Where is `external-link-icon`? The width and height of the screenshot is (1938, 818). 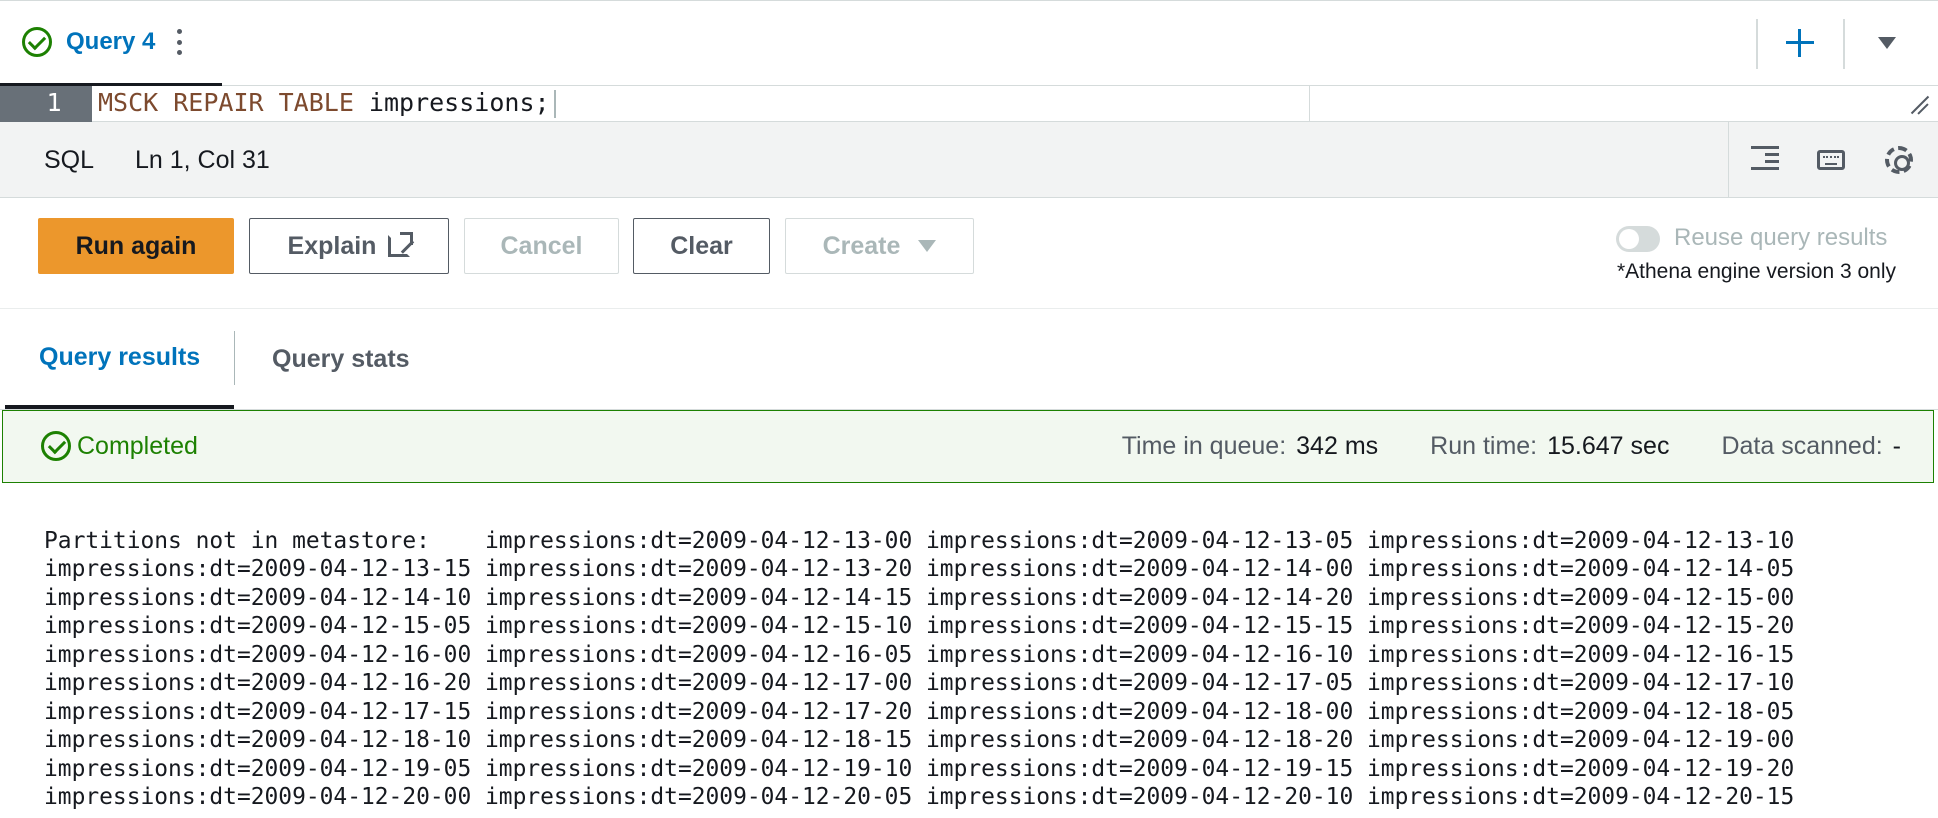
external-link-icon is located at coordinates (401, 244).